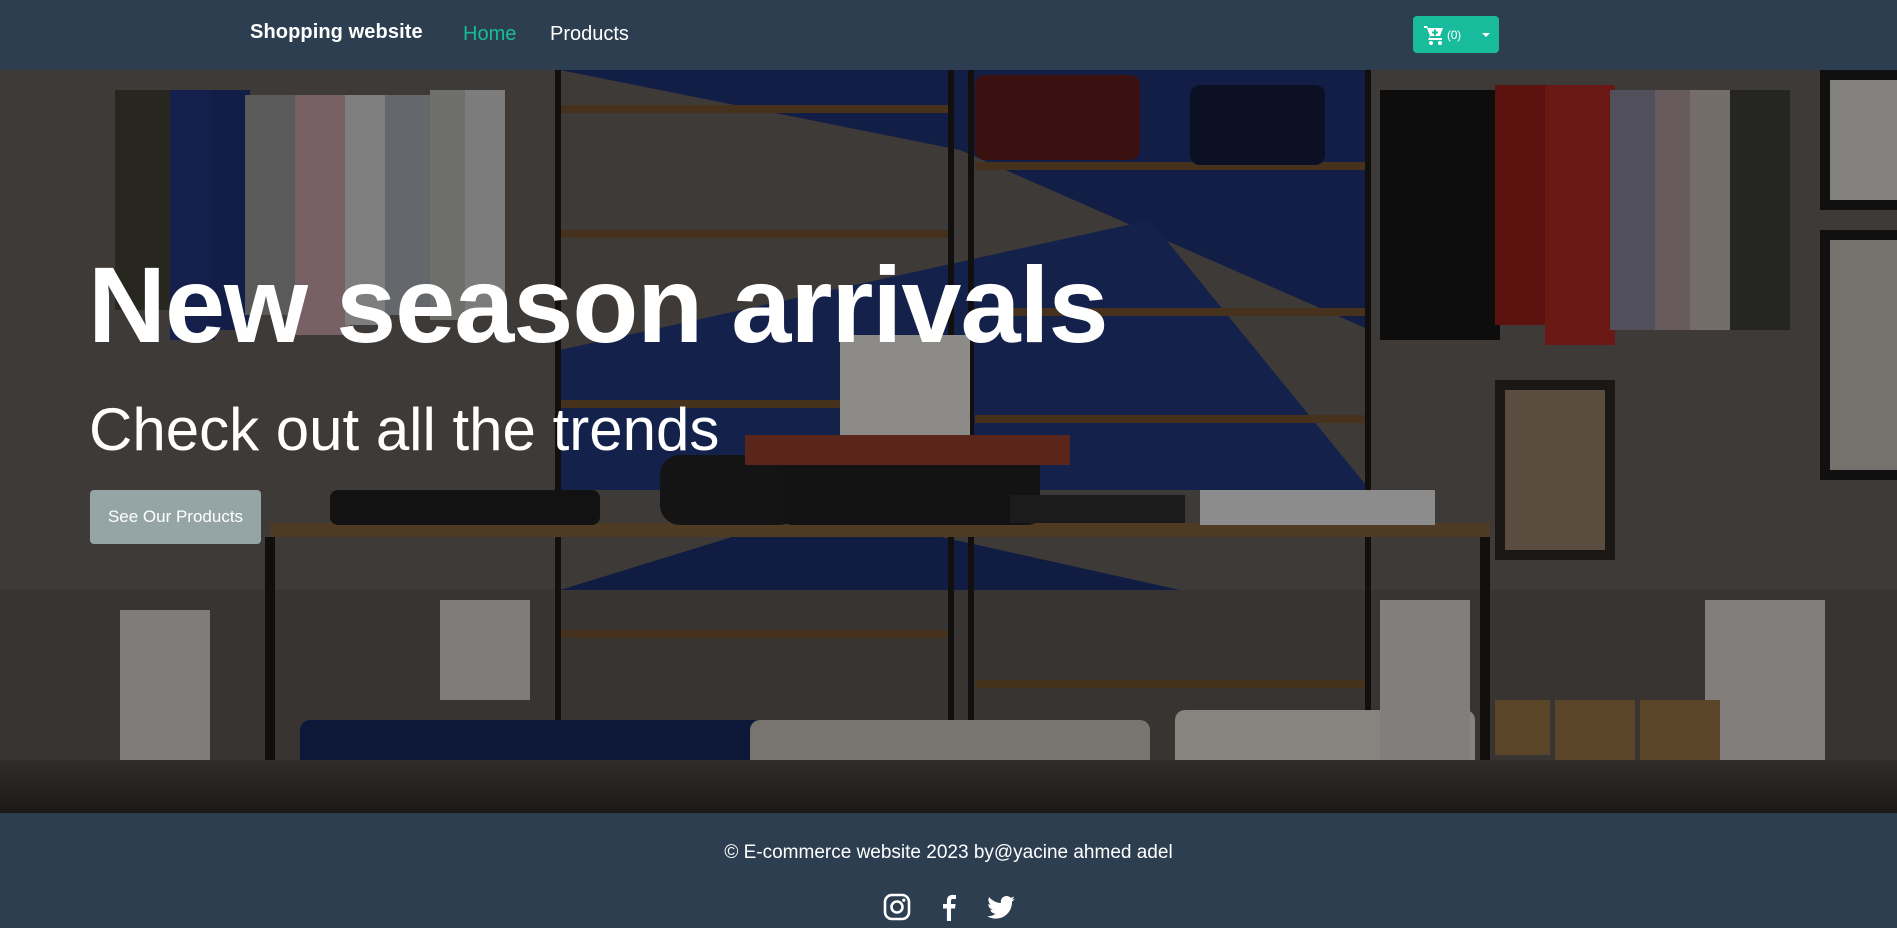 The image size is (1897, 928). I want to click on social-links, so click(948, 907).